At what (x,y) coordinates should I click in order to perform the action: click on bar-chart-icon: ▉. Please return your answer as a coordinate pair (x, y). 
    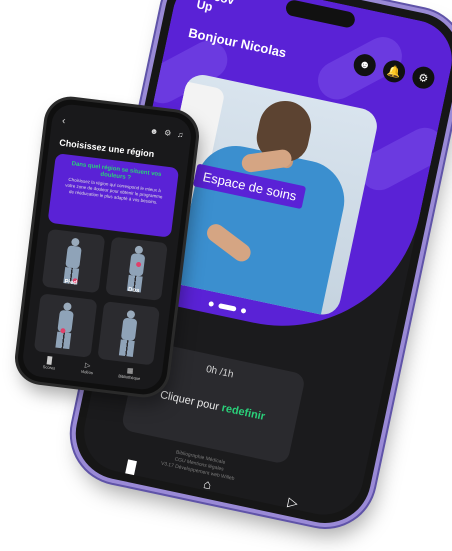
    Looking at the image, I should click on (131, 468).